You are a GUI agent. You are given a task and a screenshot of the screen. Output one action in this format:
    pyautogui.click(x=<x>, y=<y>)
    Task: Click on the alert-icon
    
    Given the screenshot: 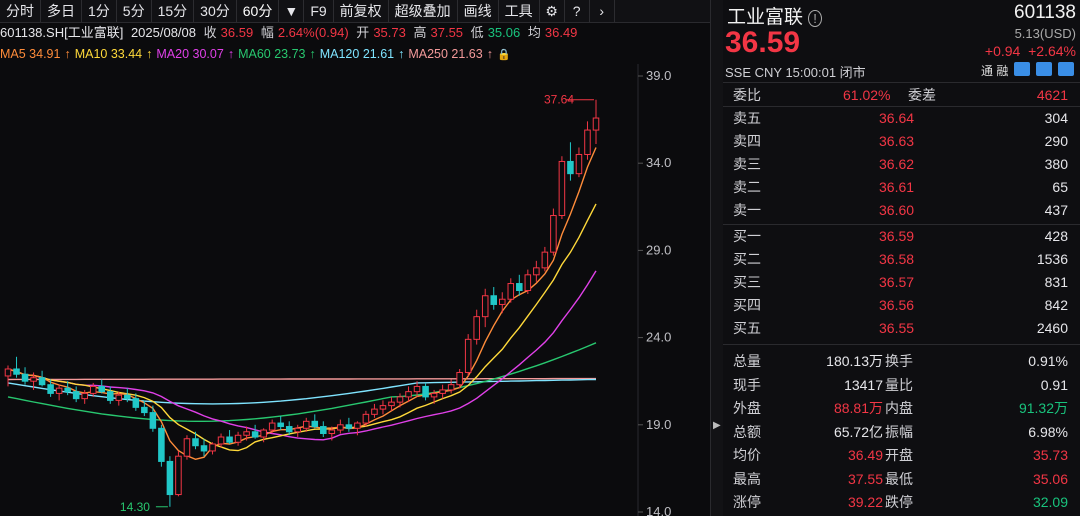 What is the action you would take?
    pyautogui.click(x=1022, y=69)
    